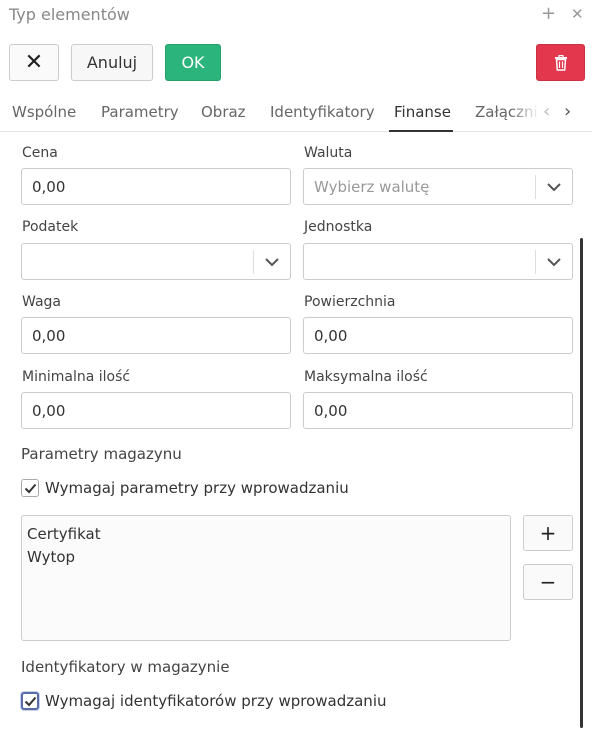 This screenshot has width=592, height=734. What do you see at coordinates (266, 534) in the screenshot?
I see `list-item: Certyfikat` at bounding box center [266, 534].